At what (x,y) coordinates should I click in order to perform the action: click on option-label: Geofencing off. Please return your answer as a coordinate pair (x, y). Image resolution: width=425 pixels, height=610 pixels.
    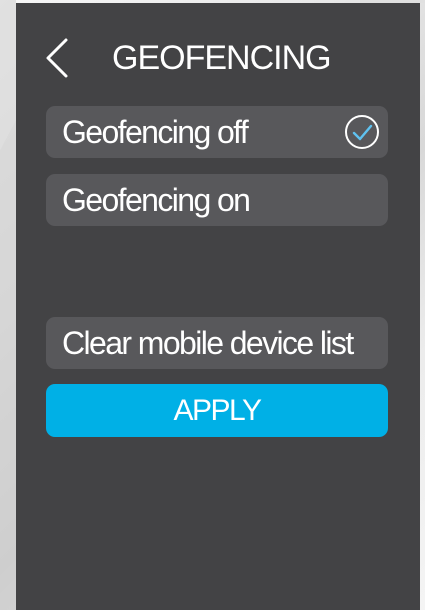
    Looking at the image, I should click on (155, 132).